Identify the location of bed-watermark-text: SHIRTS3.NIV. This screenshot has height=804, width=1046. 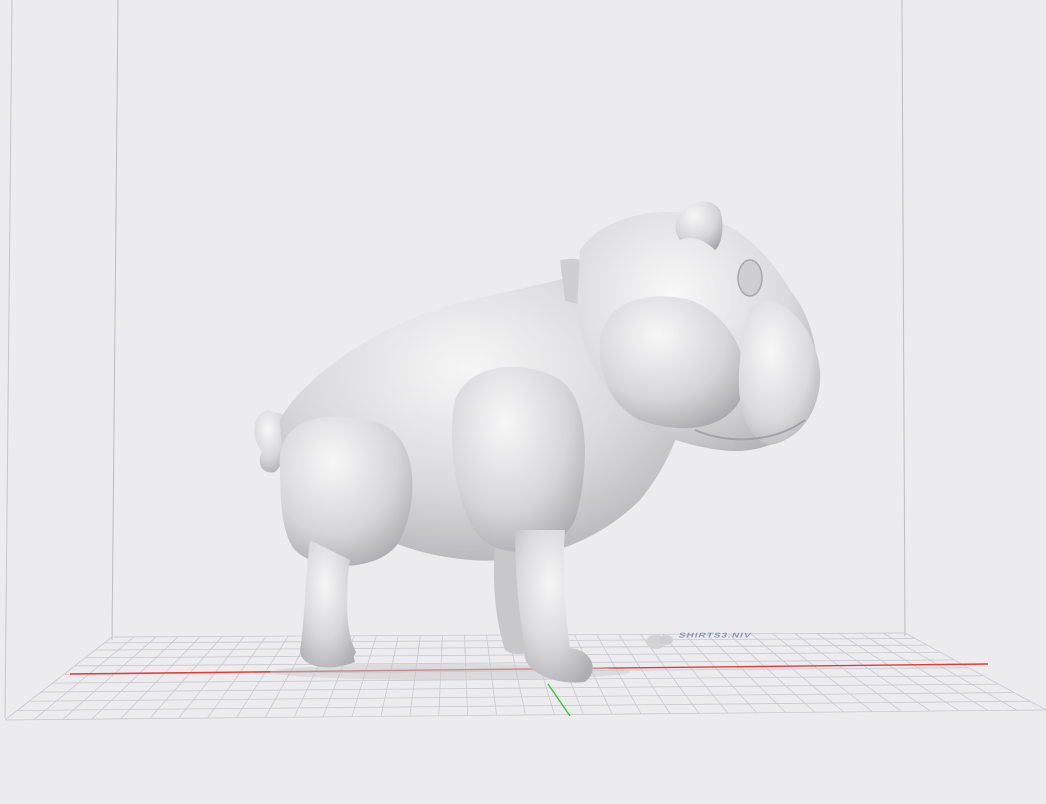
(715, 636).